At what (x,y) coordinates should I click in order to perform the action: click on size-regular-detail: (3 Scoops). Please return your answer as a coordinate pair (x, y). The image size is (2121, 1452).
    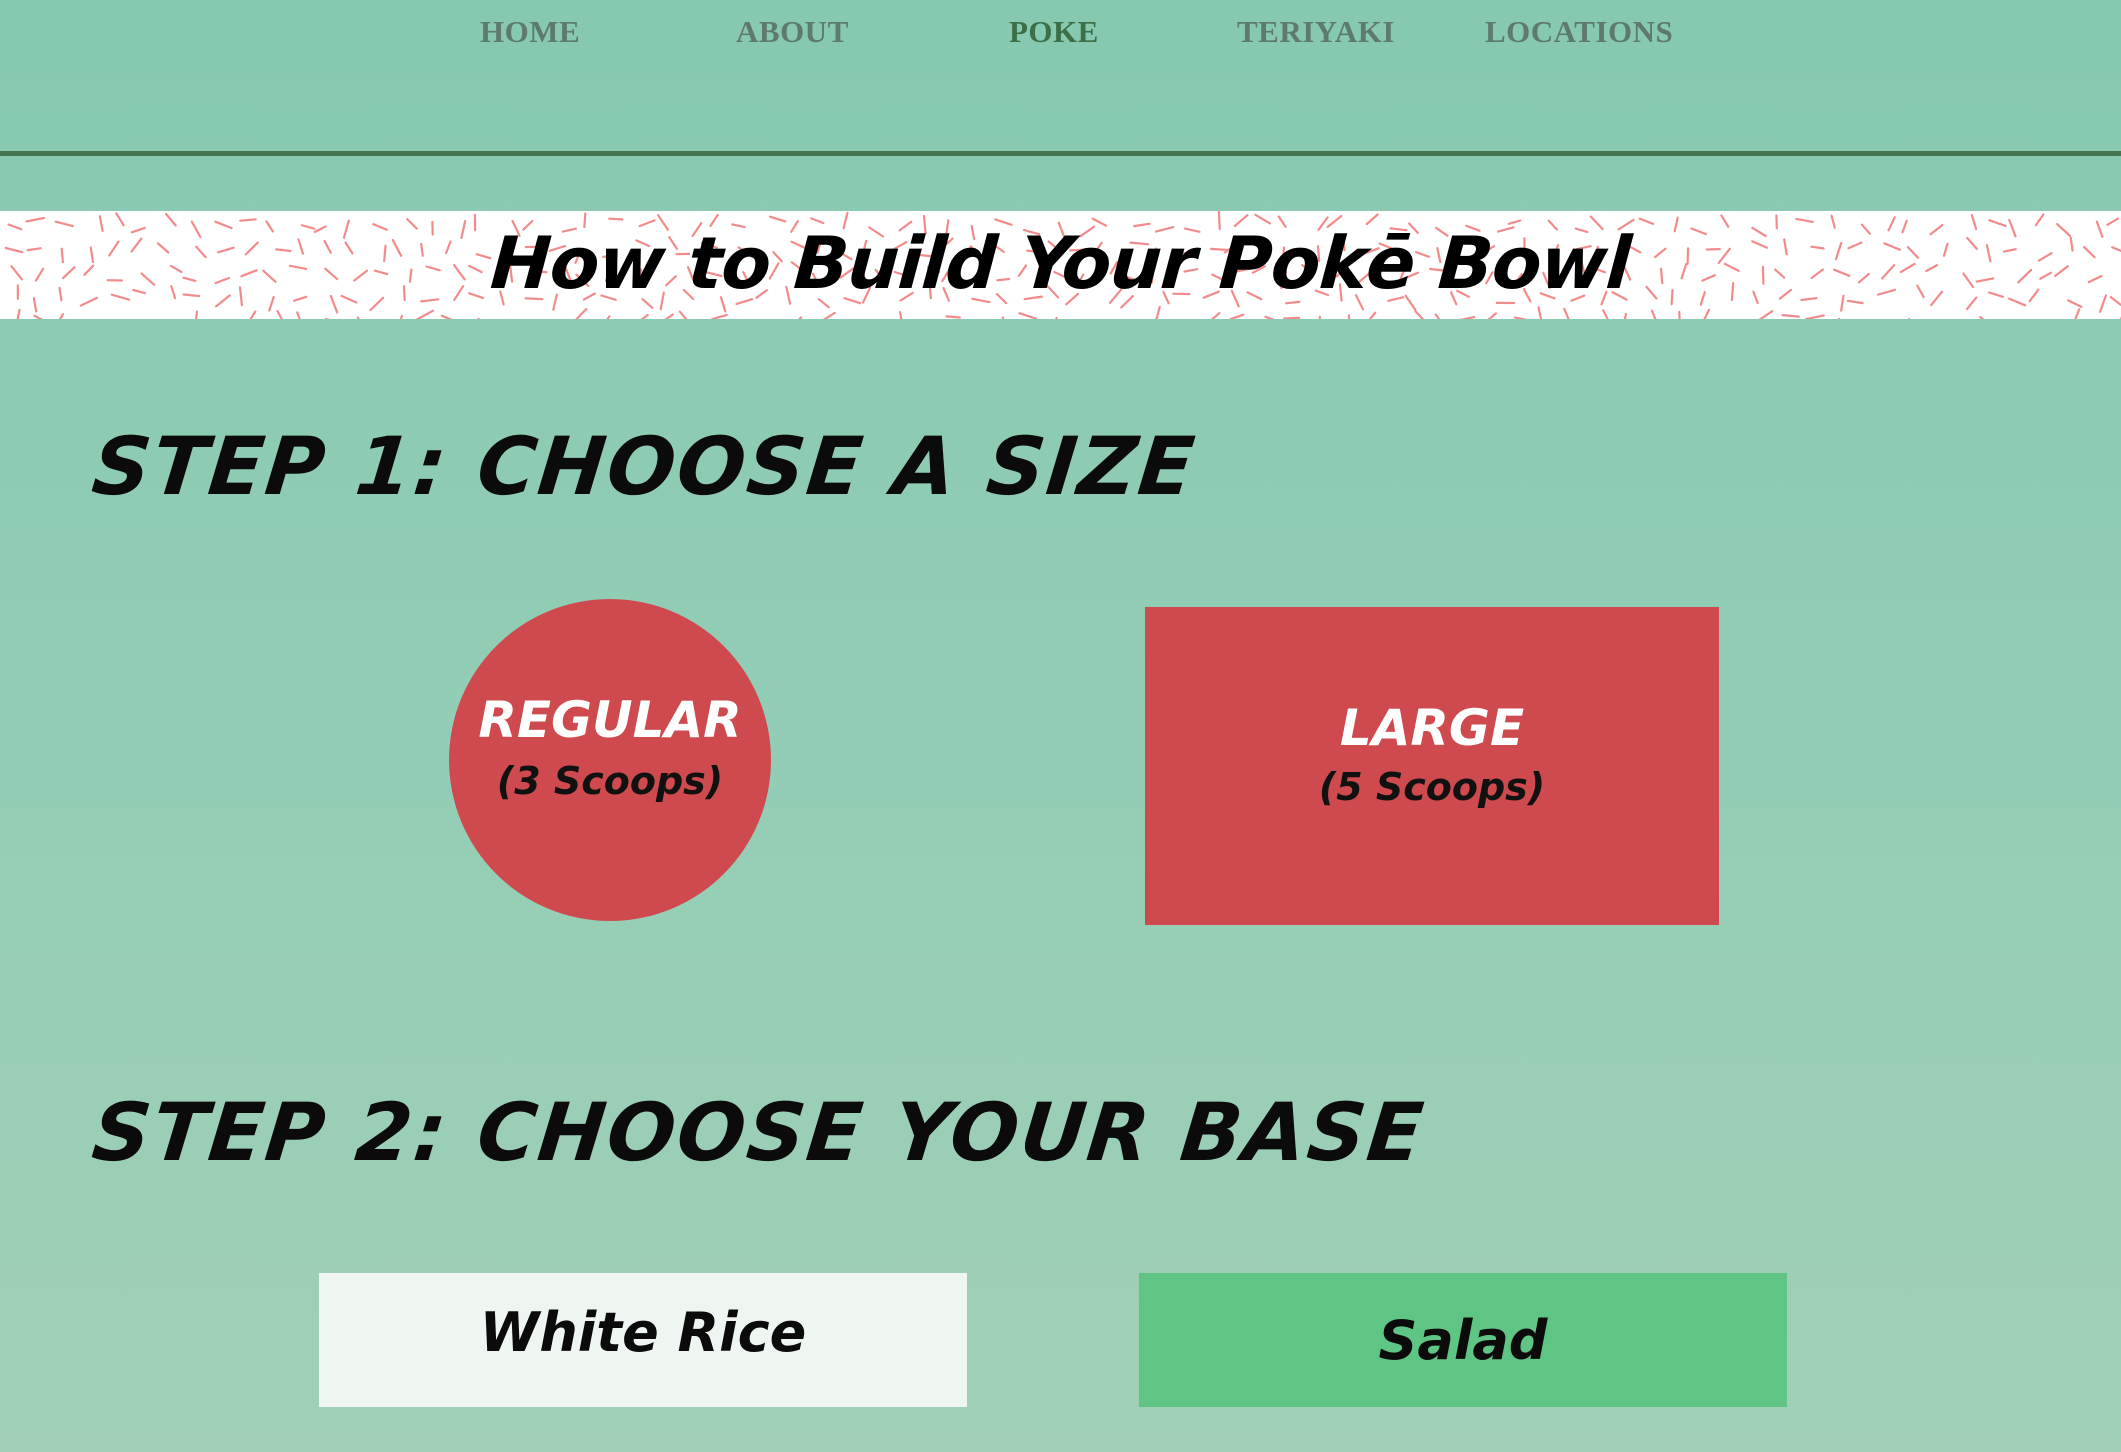
    Looking at the image, I should click on (610, 781).